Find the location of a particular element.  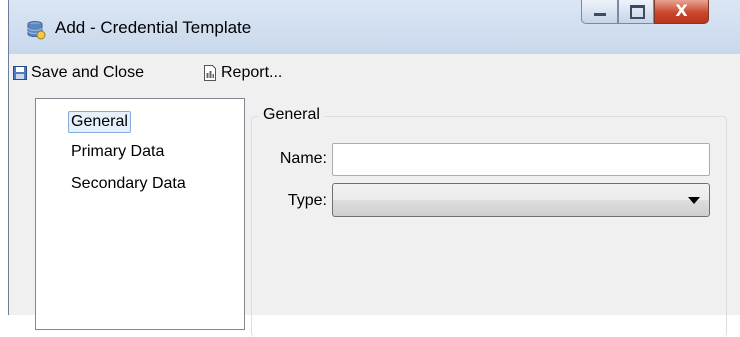

minimize-button is located at coordinates (599, 12).